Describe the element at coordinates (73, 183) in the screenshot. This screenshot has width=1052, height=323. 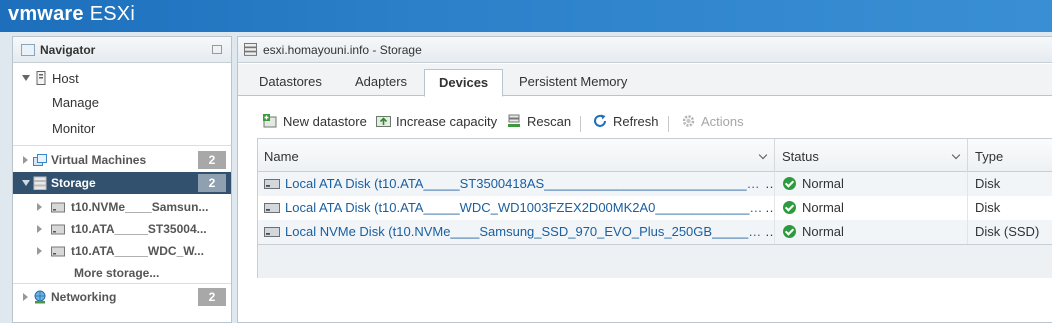
I see `nav-item-storage-label: Storage` at that location.